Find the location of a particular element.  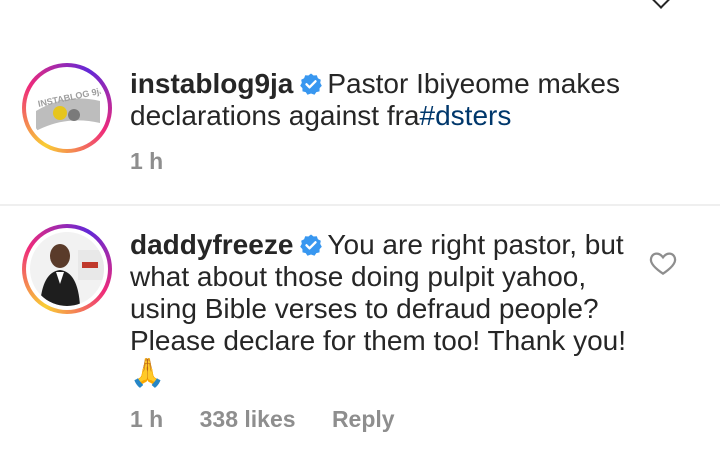

instablog-logo: INSTABLOG 9ja is located at coordinates (67, 108).